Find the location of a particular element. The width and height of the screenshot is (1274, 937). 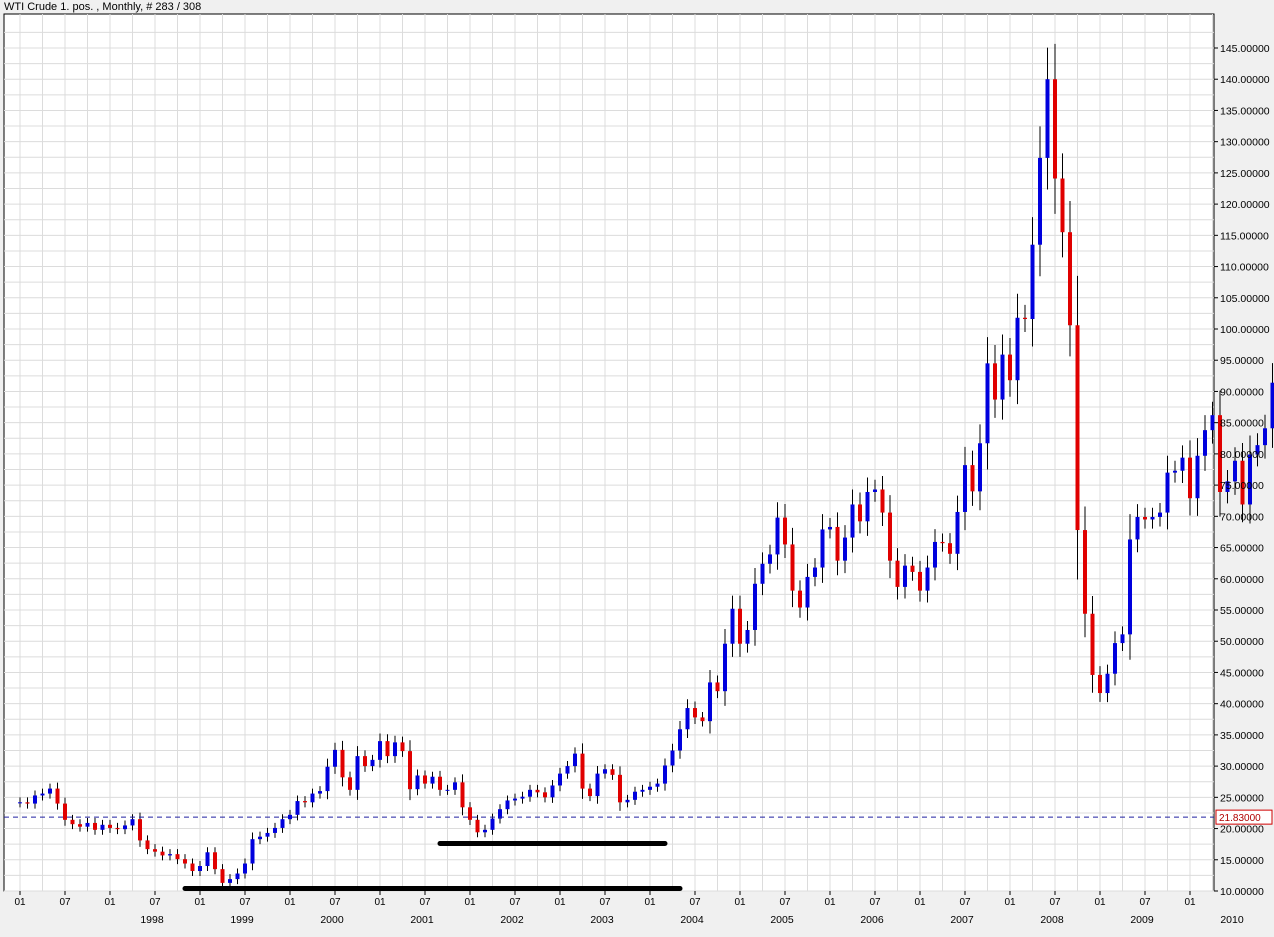

chart-title: WTI Crude 1. pos. , Monthly, # 283 / 308 is located at coordinates (102, 7).